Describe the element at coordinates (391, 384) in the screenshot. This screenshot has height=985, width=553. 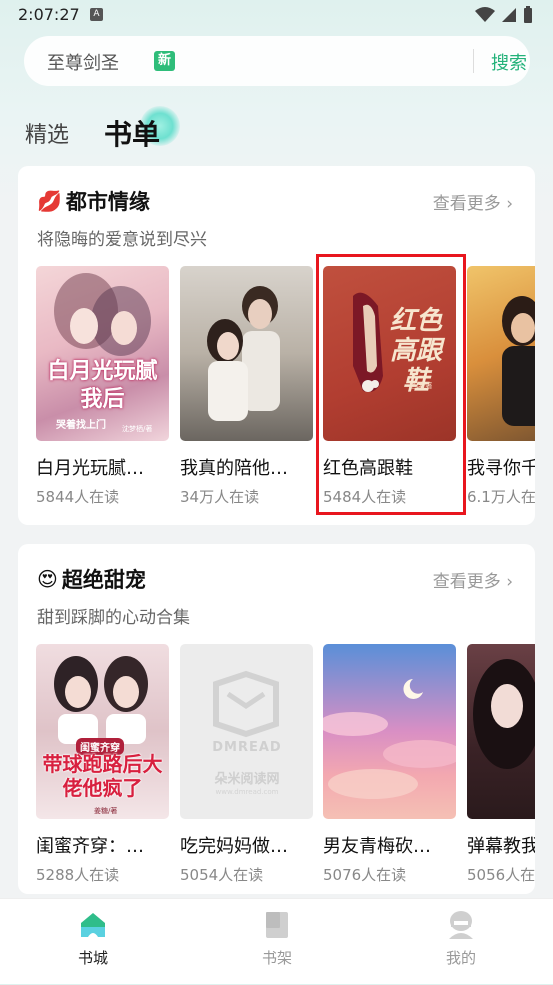
I see `selection-highlight-box` at that location.